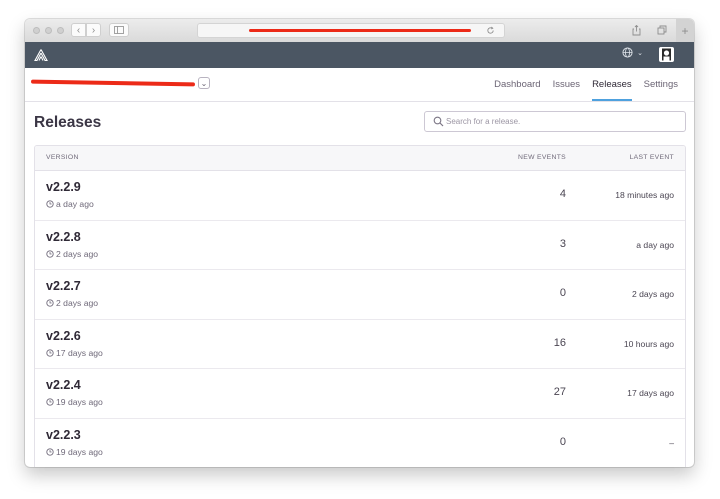 This screenshot has height=499, width=720. Describe the element at coordinates (640, 53) in the screenshot. I see `globe-caret: ⌄` at that location.